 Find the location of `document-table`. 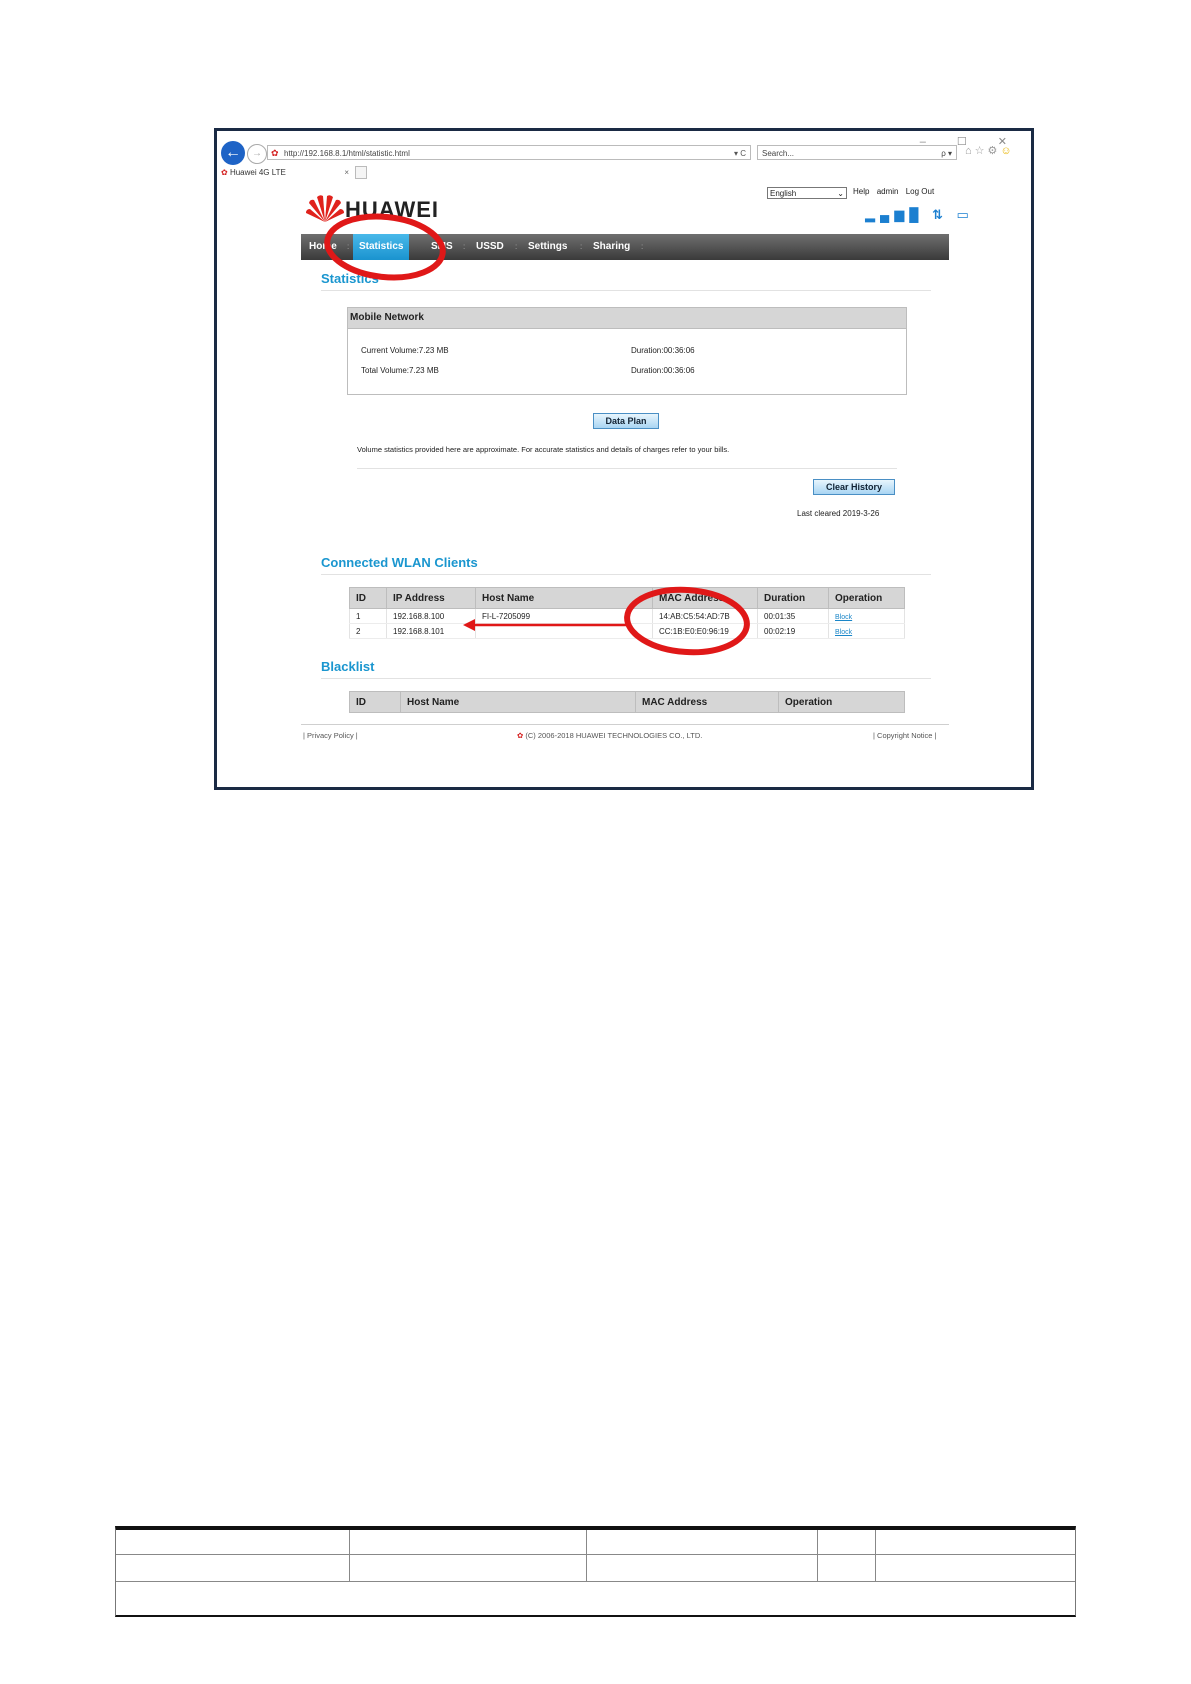

document-table is located at coordinates (595, 1571).